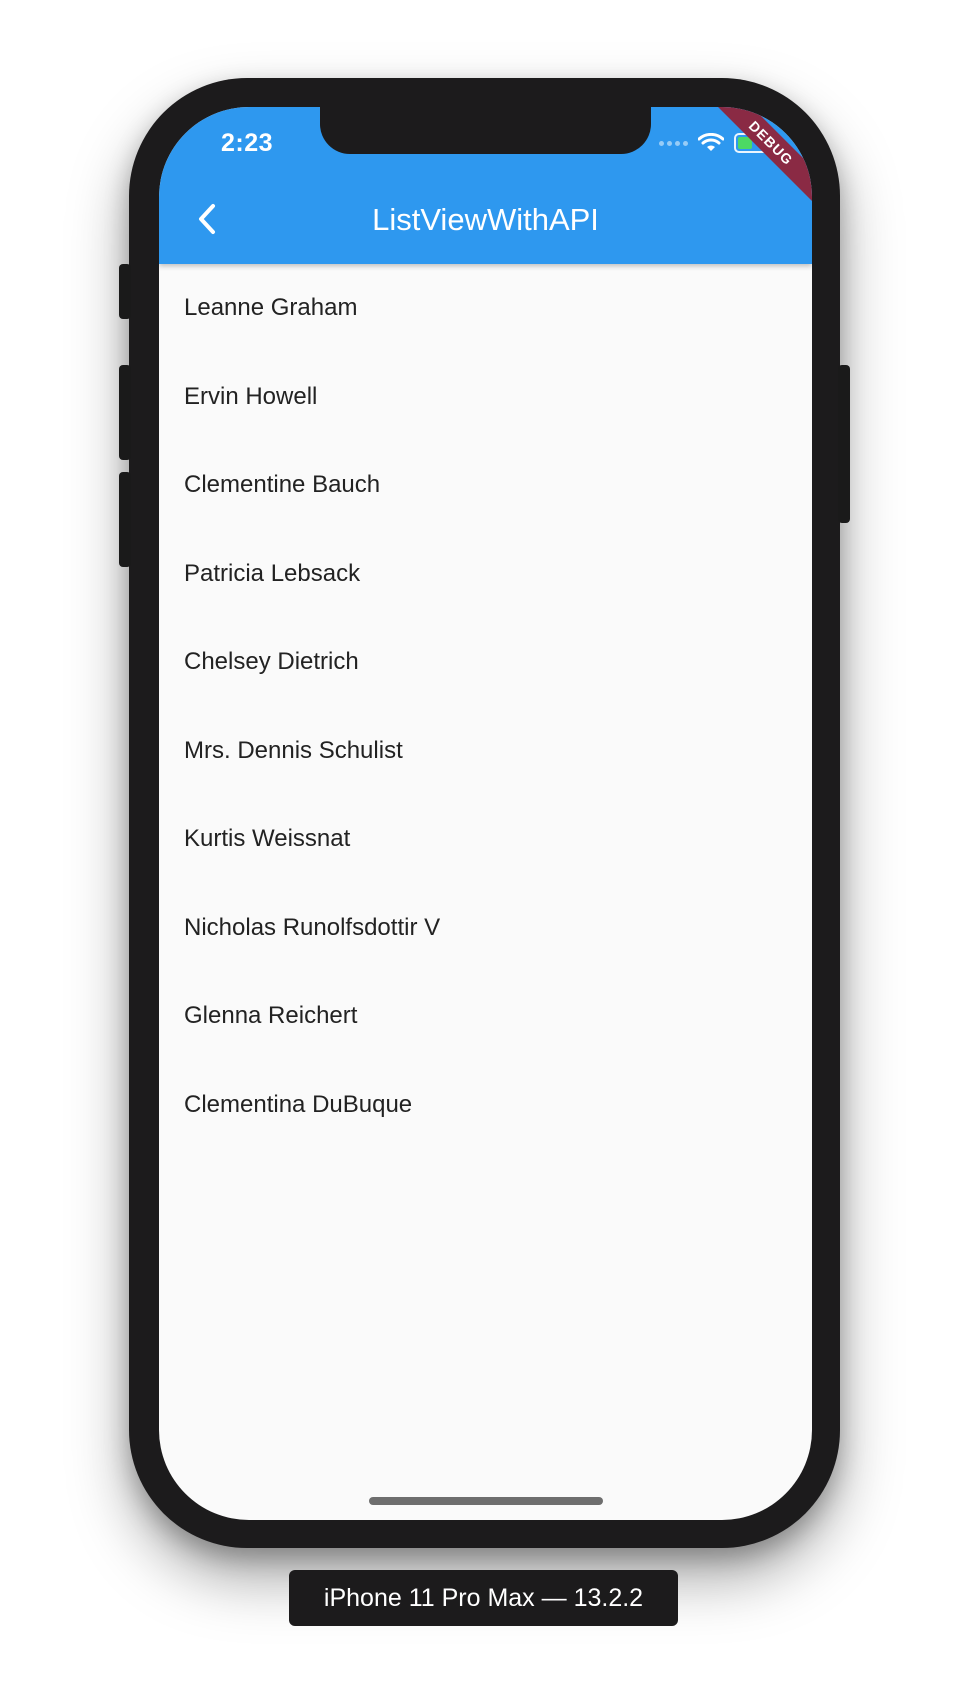 Image resolution: width=970 pixels, height=1700 pixels. I want to click on home-indicator, so click(486, 1501).